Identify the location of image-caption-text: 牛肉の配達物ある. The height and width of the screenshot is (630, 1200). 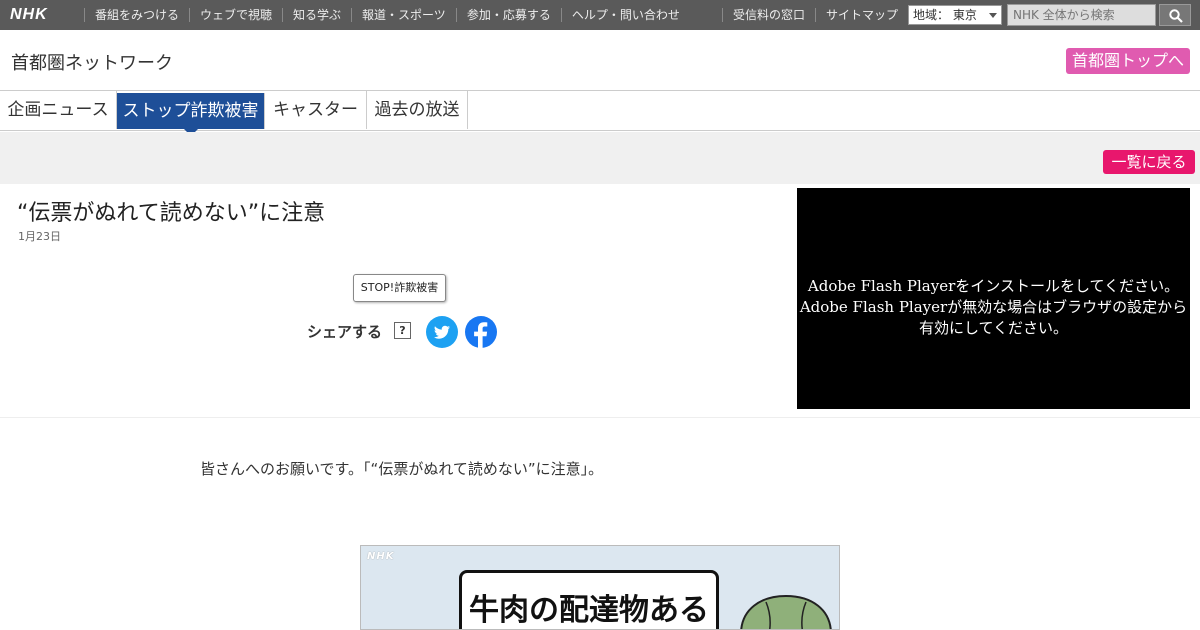
(589, 610).